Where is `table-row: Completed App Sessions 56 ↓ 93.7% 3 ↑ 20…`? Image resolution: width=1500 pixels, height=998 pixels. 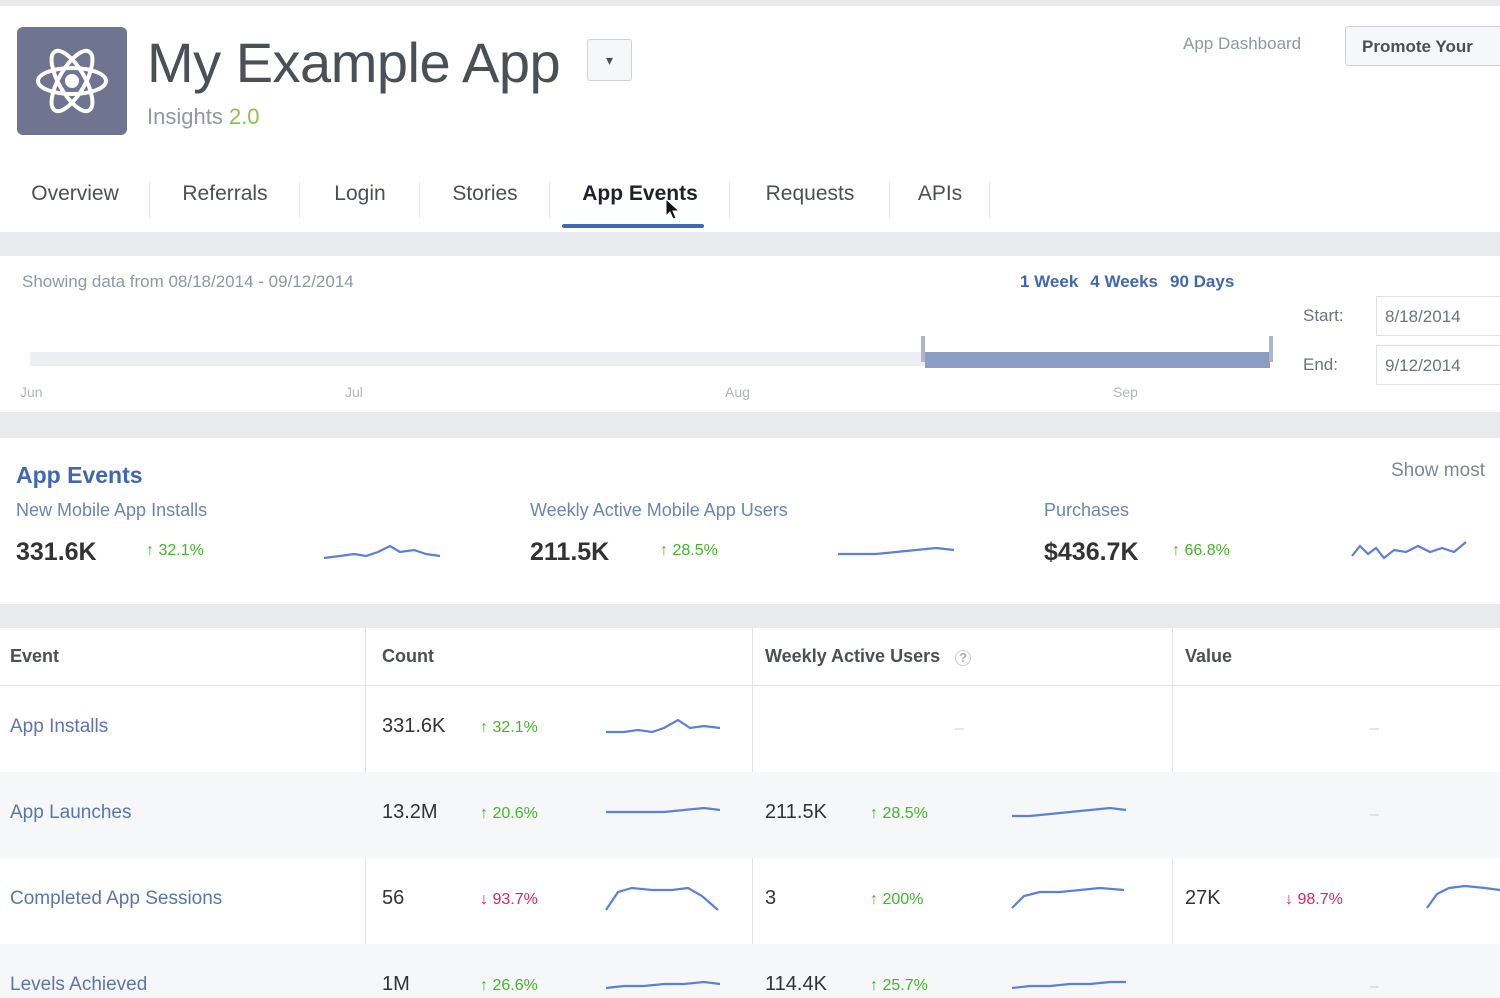
table-row: Completed App Sessions 56 ↓ 93.7% 3 ↑ 20… is located at coordinates (750, 901).